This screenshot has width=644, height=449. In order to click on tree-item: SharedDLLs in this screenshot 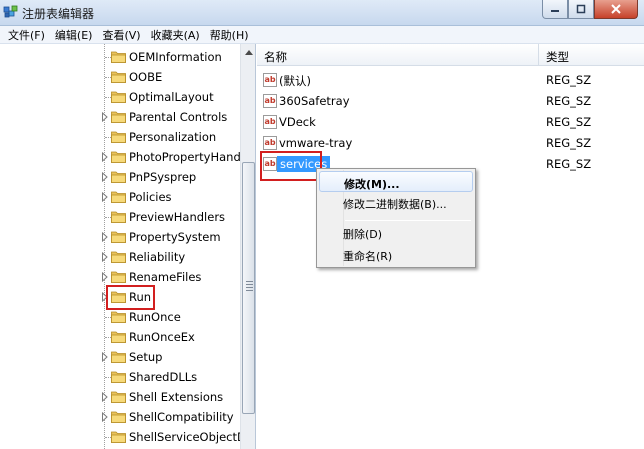, I will do `click(120, 377)`.